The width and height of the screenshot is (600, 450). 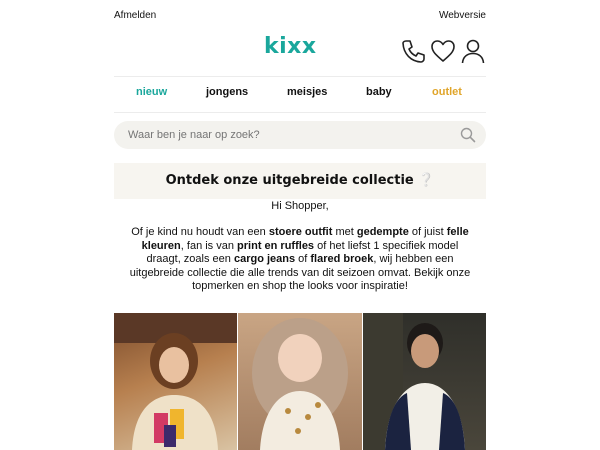 What do you see at coordinates (175, 381) in the screenshot?
I see `photo-girl` at bounding box center [175, 381].